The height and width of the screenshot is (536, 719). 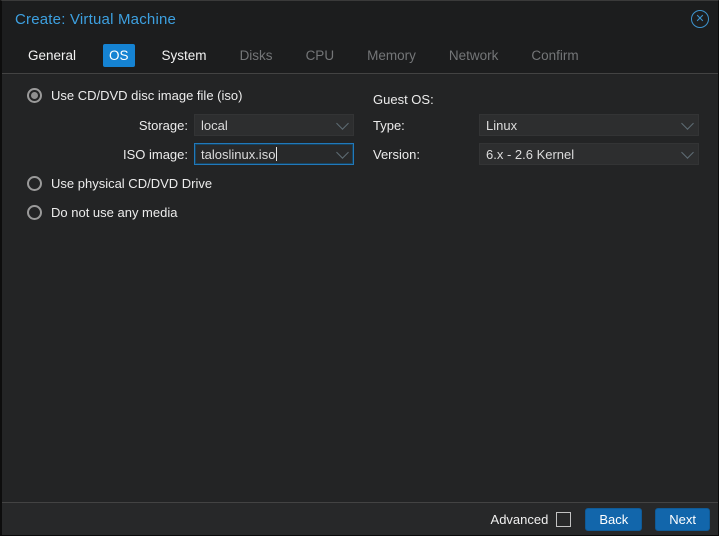 I want to click on type-value: Linux, so click(x=502, y=125).